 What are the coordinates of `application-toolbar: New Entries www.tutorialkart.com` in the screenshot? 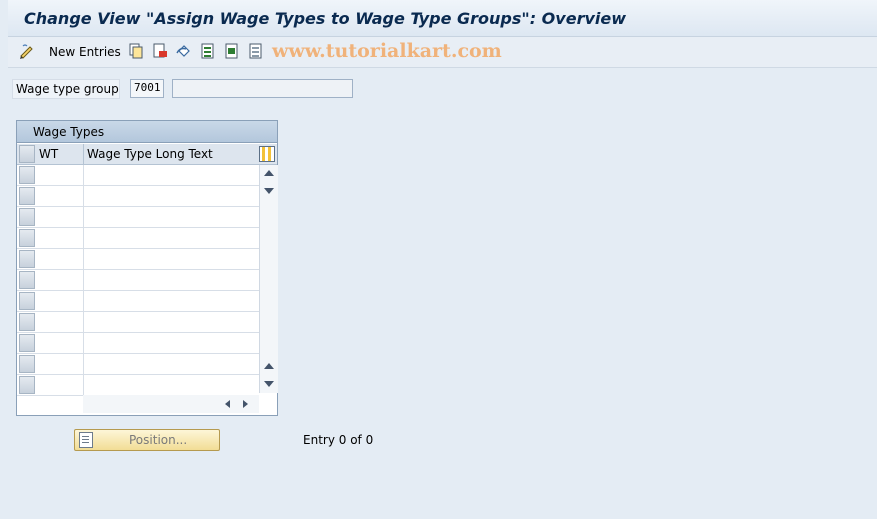 It's located at (442, 52).